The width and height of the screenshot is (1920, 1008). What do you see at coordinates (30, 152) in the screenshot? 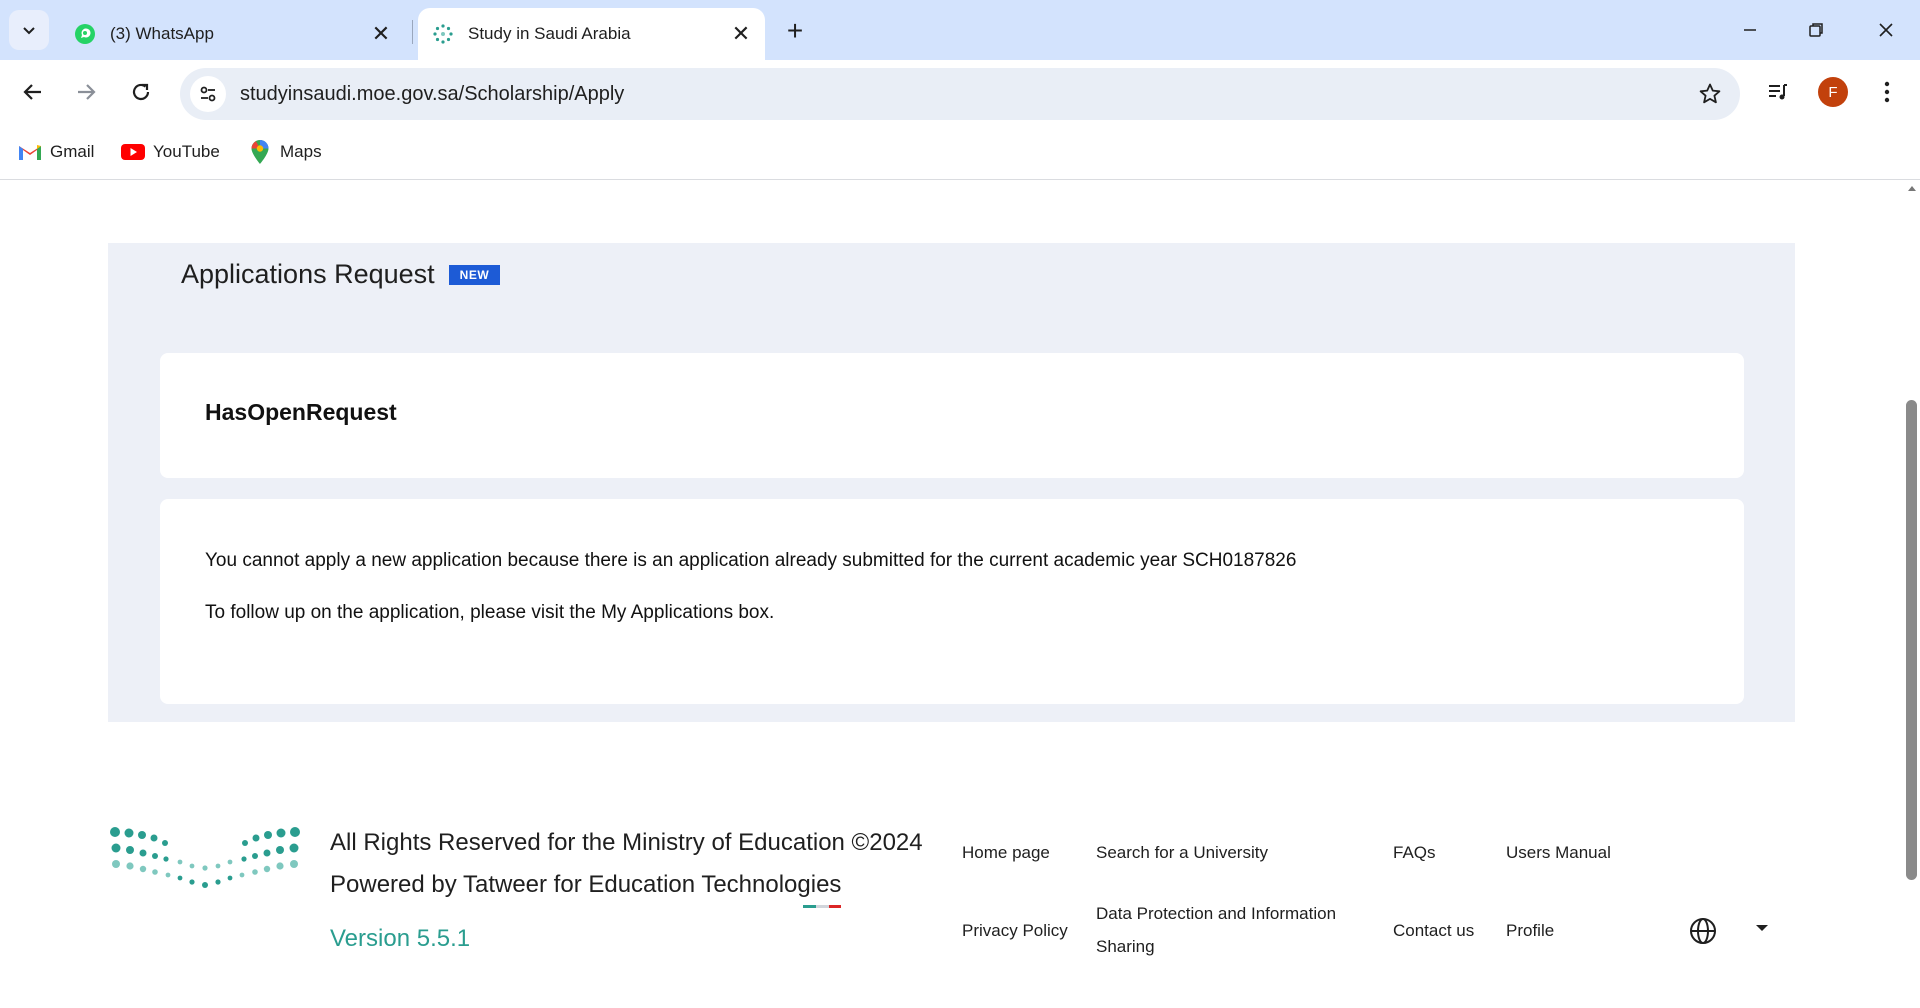
I see `gmail-icon` at bounding box center [30, 152].